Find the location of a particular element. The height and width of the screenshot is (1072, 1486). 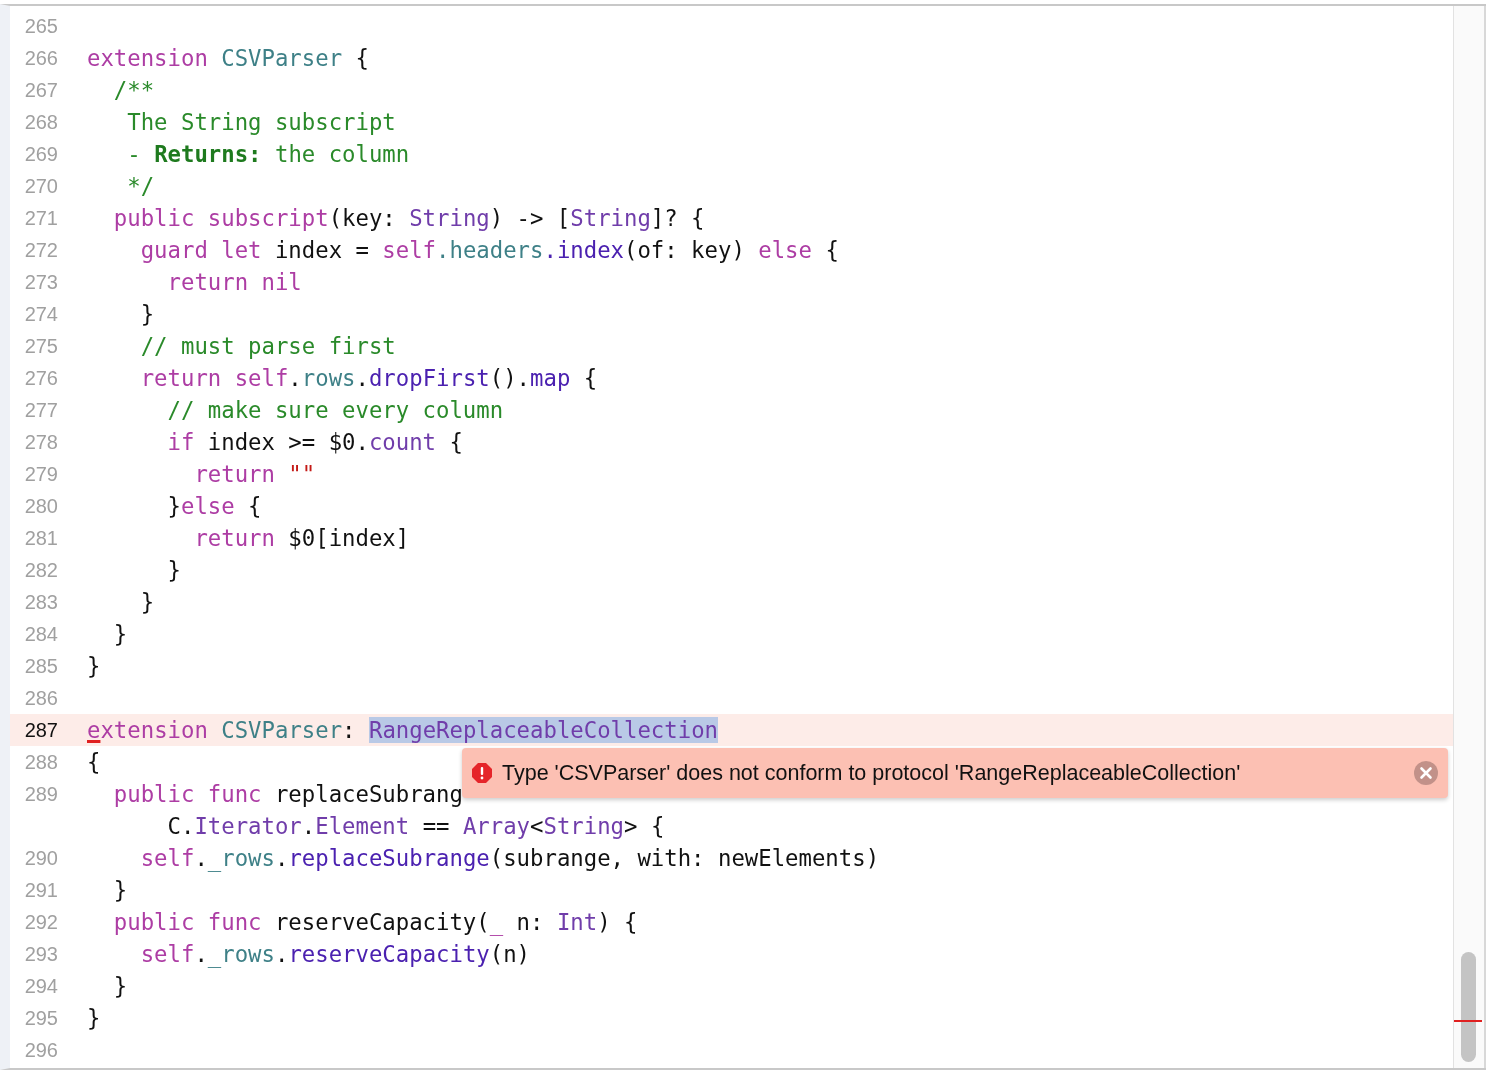

line-number: 271 is located at coordinates (41, 217).